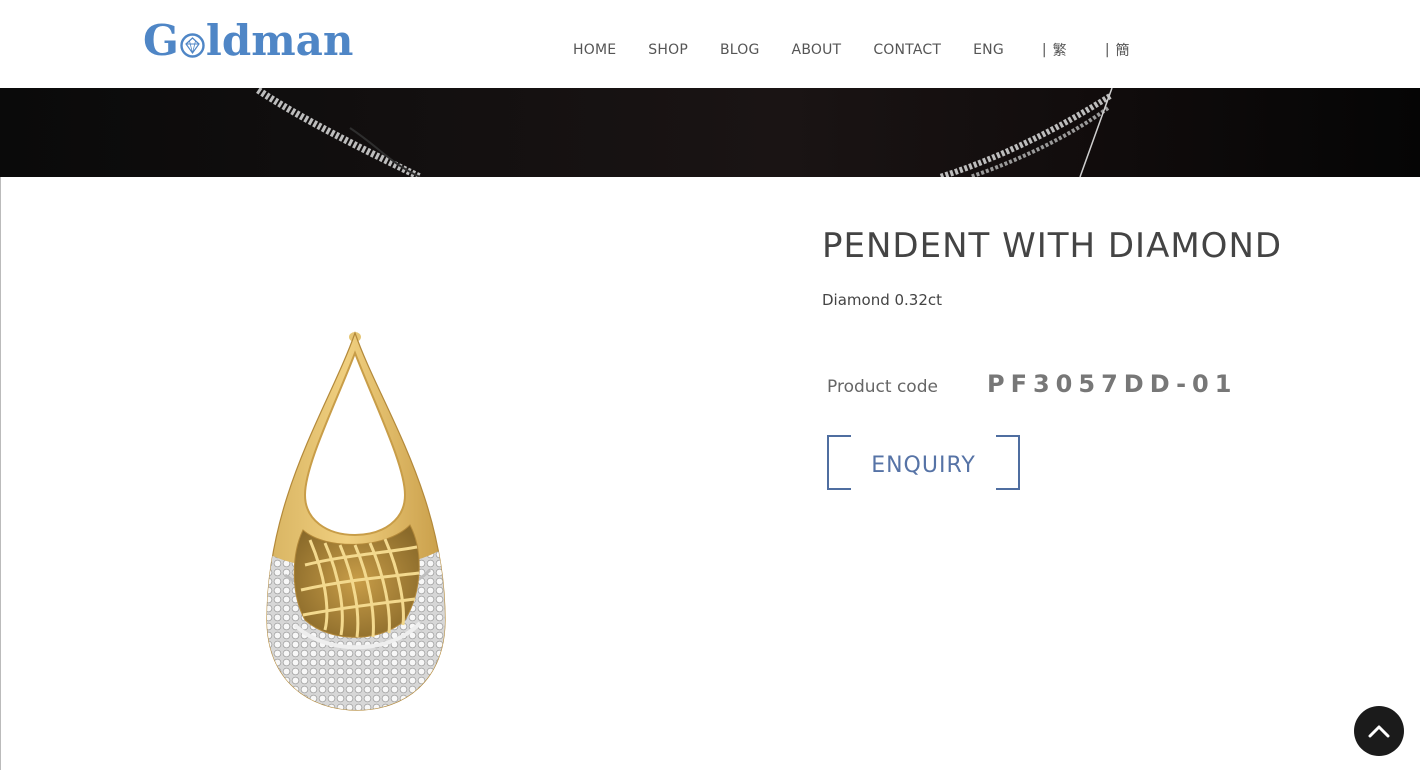  Describe the element at coordinates (923, 465) in the screenshot. I see `enquiry-label: ENQUIRY` at that location.